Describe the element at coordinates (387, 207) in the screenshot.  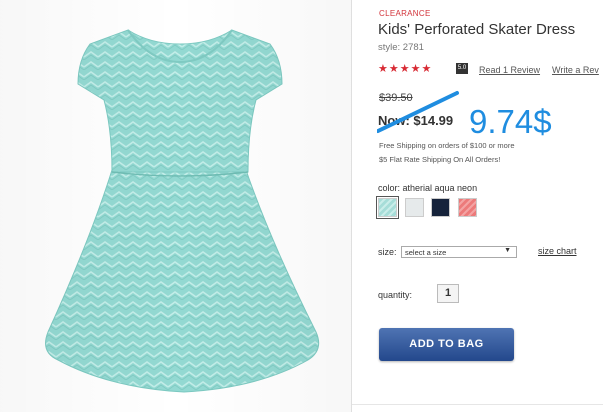
I see `swatch-aqua` at that location.